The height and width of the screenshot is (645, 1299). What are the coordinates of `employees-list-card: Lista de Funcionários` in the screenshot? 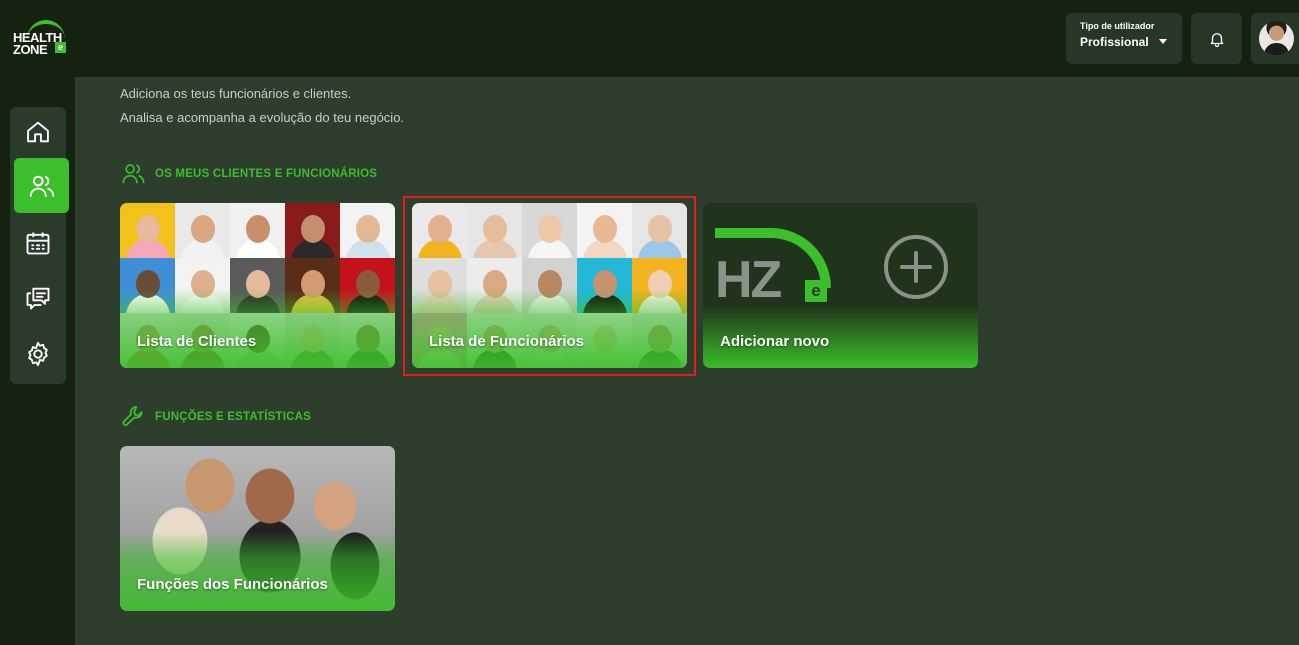 It's located at (549, 285).